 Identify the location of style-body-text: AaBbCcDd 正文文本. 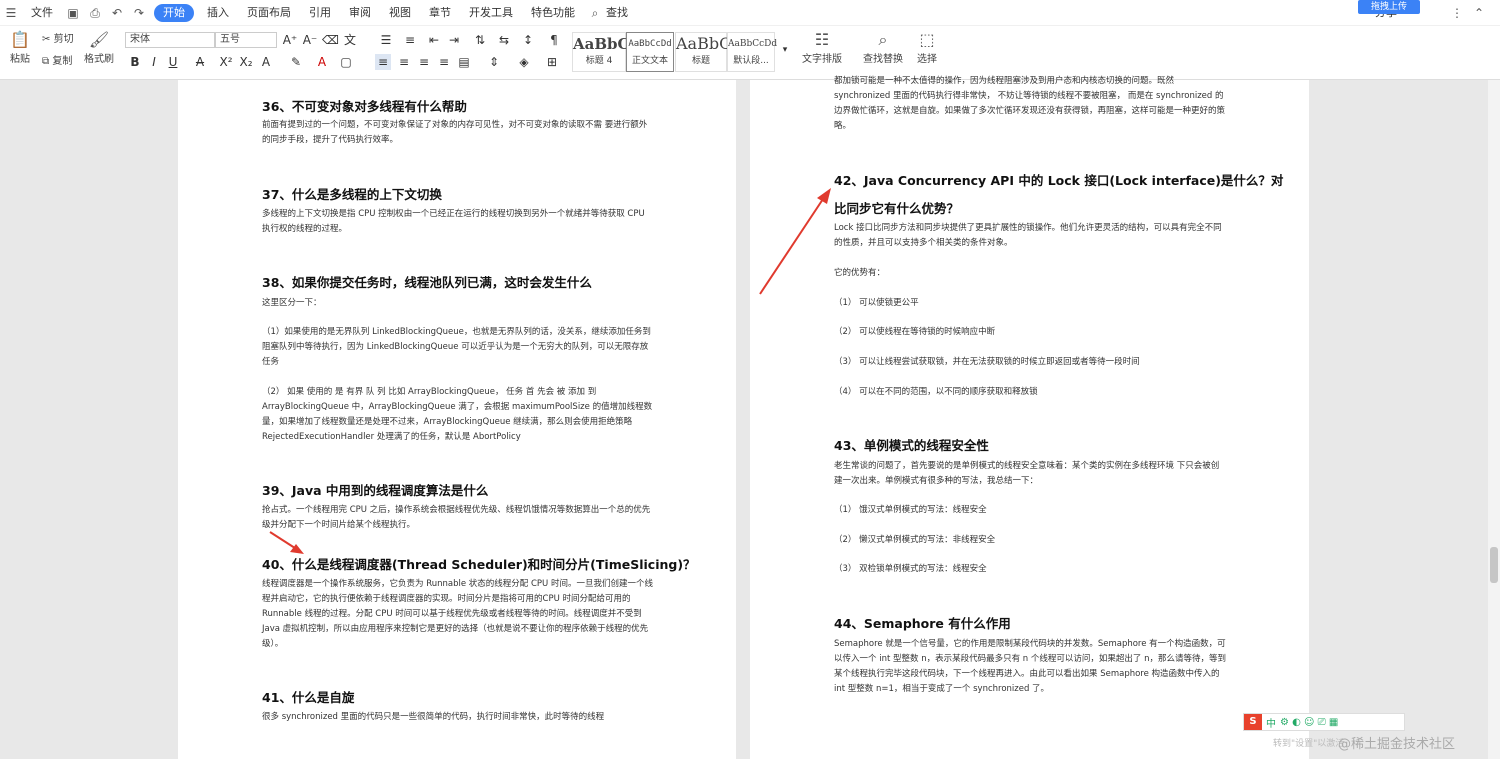
(650, 52).